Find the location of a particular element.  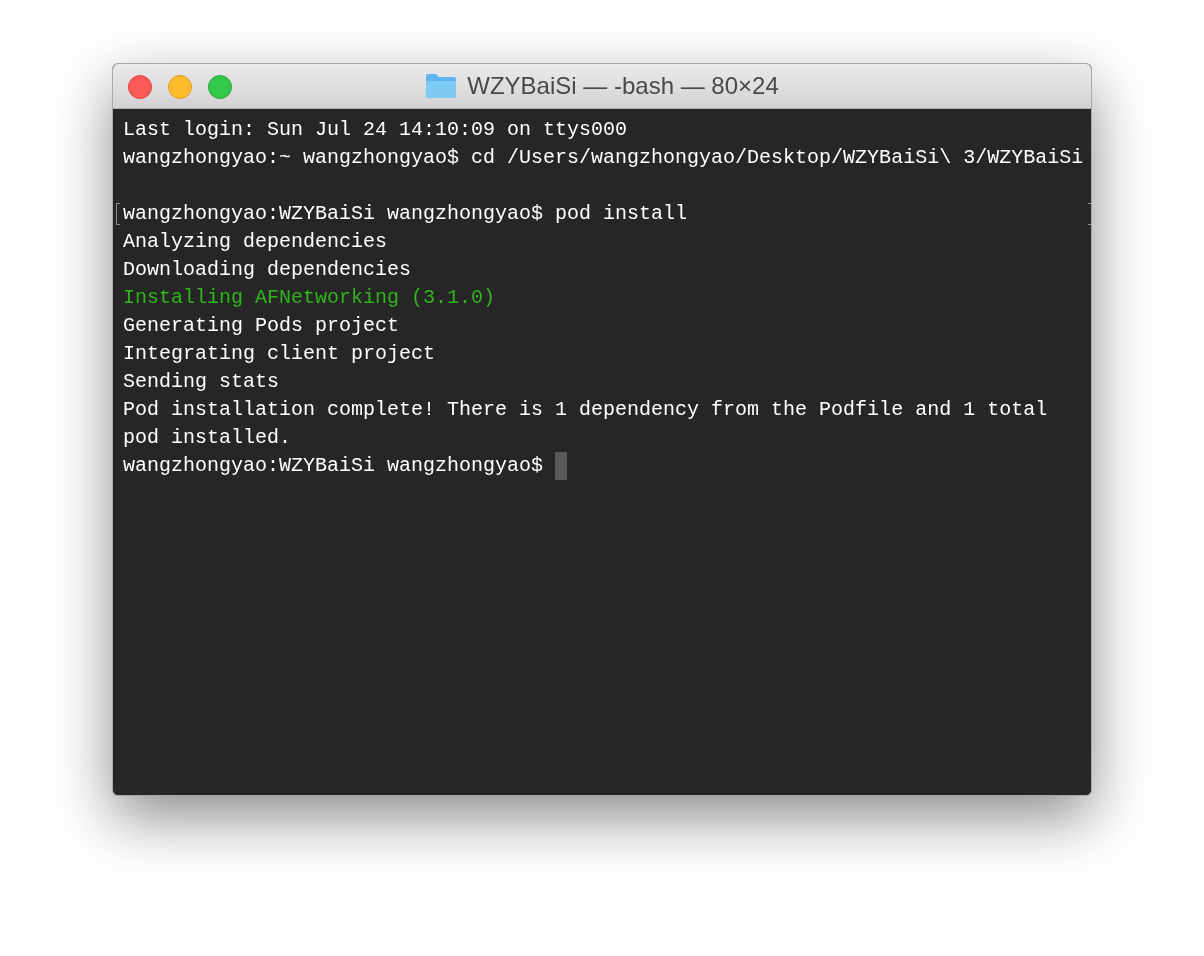

terminal-line: pod installed. is located at coordinates (207, 438).